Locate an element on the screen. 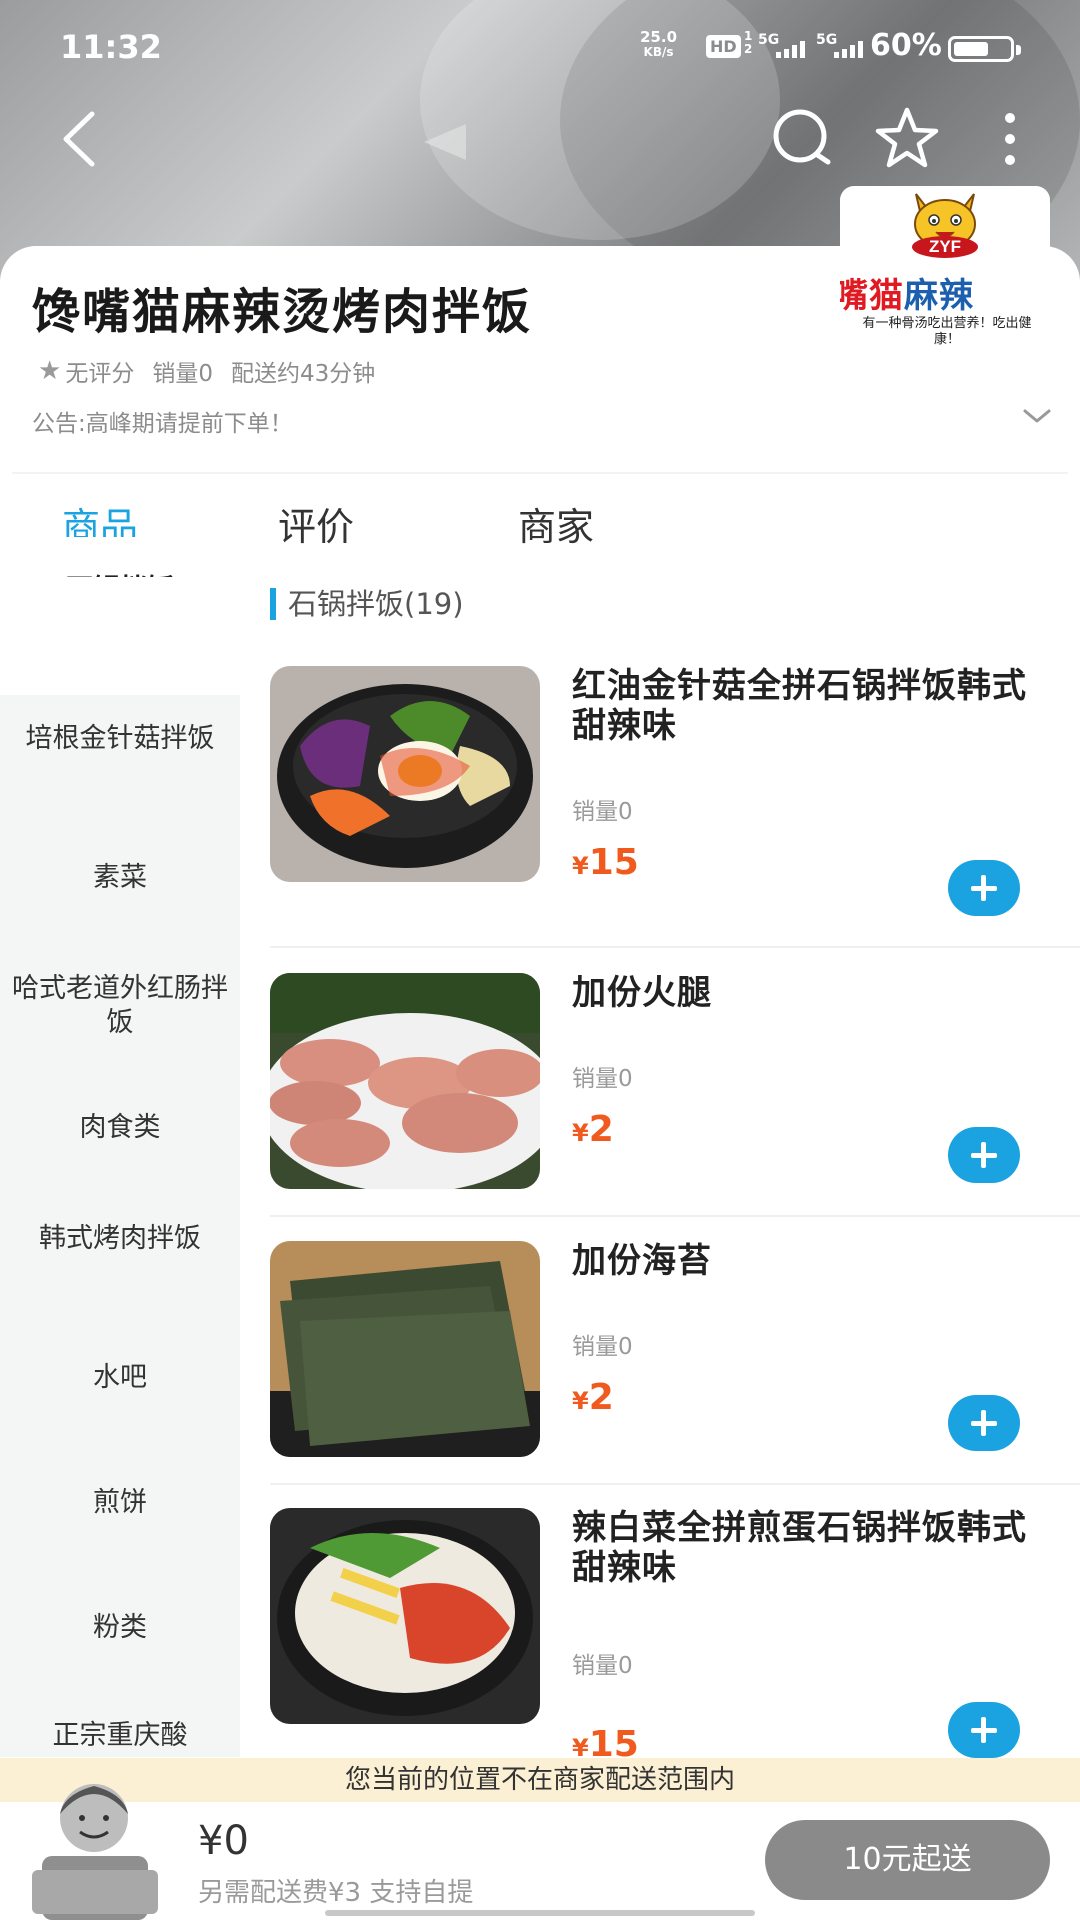  net-speed: 25.0 KB/s is located at coordinates (658, 45).